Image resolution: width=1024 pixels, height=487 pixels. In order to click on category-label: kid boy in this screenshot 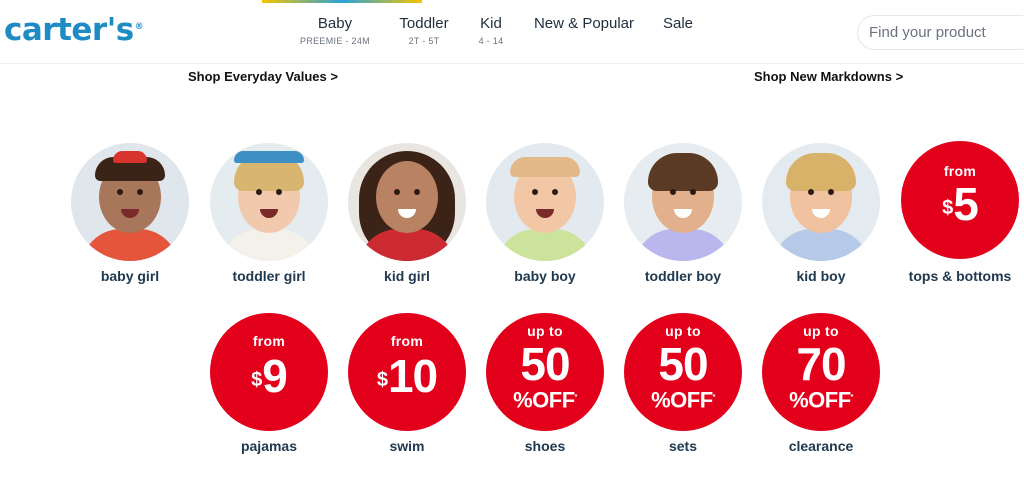, I will do `click(821, 276)`.